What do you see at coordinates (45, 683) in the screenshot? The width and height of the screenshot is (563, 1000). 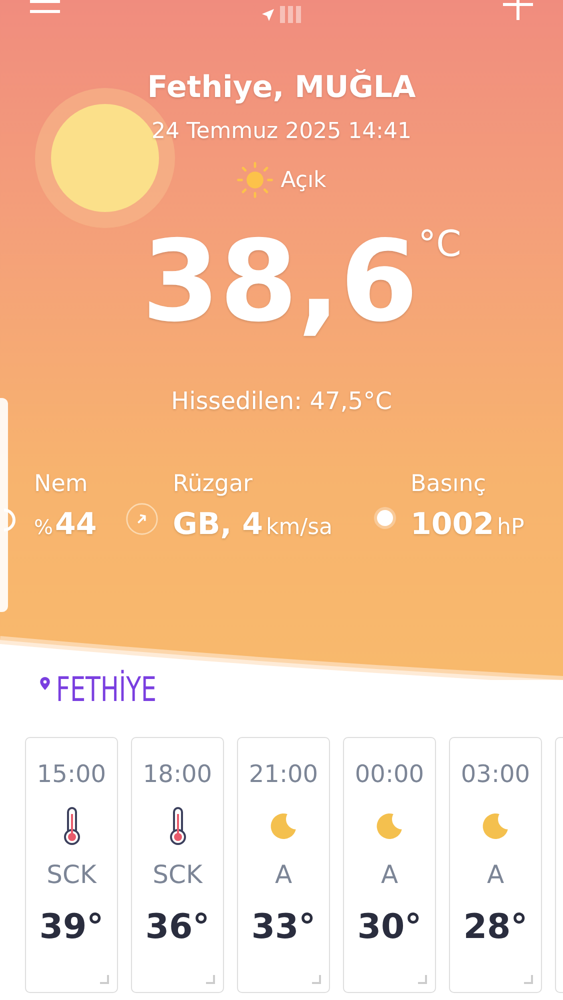 I see `location-pin-icon` at bounding box center [45, 683].